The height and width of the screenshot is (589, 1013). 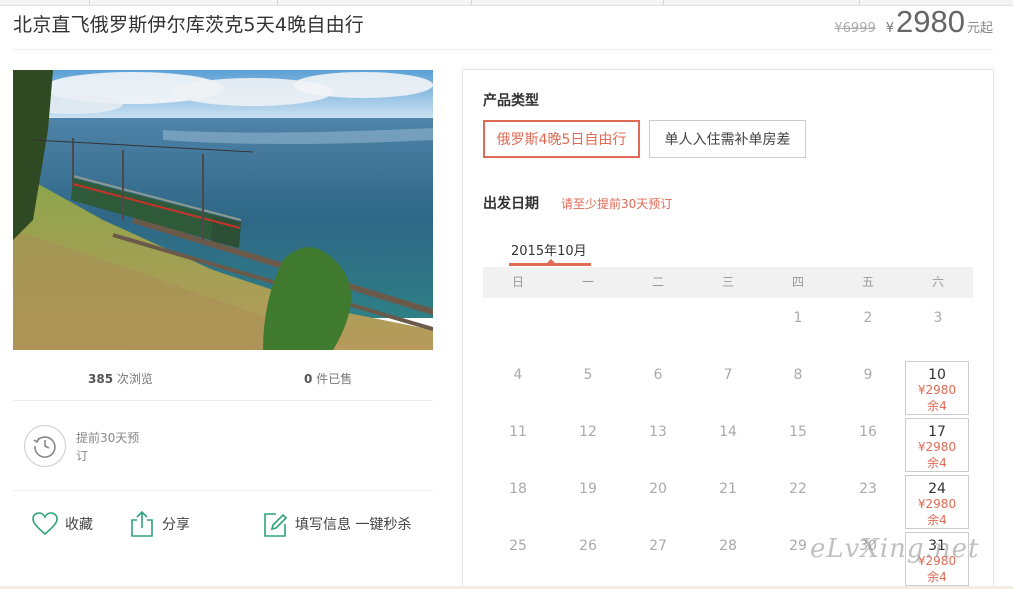 I want to click on calendar-day: 14, so click(x=728, y=440).